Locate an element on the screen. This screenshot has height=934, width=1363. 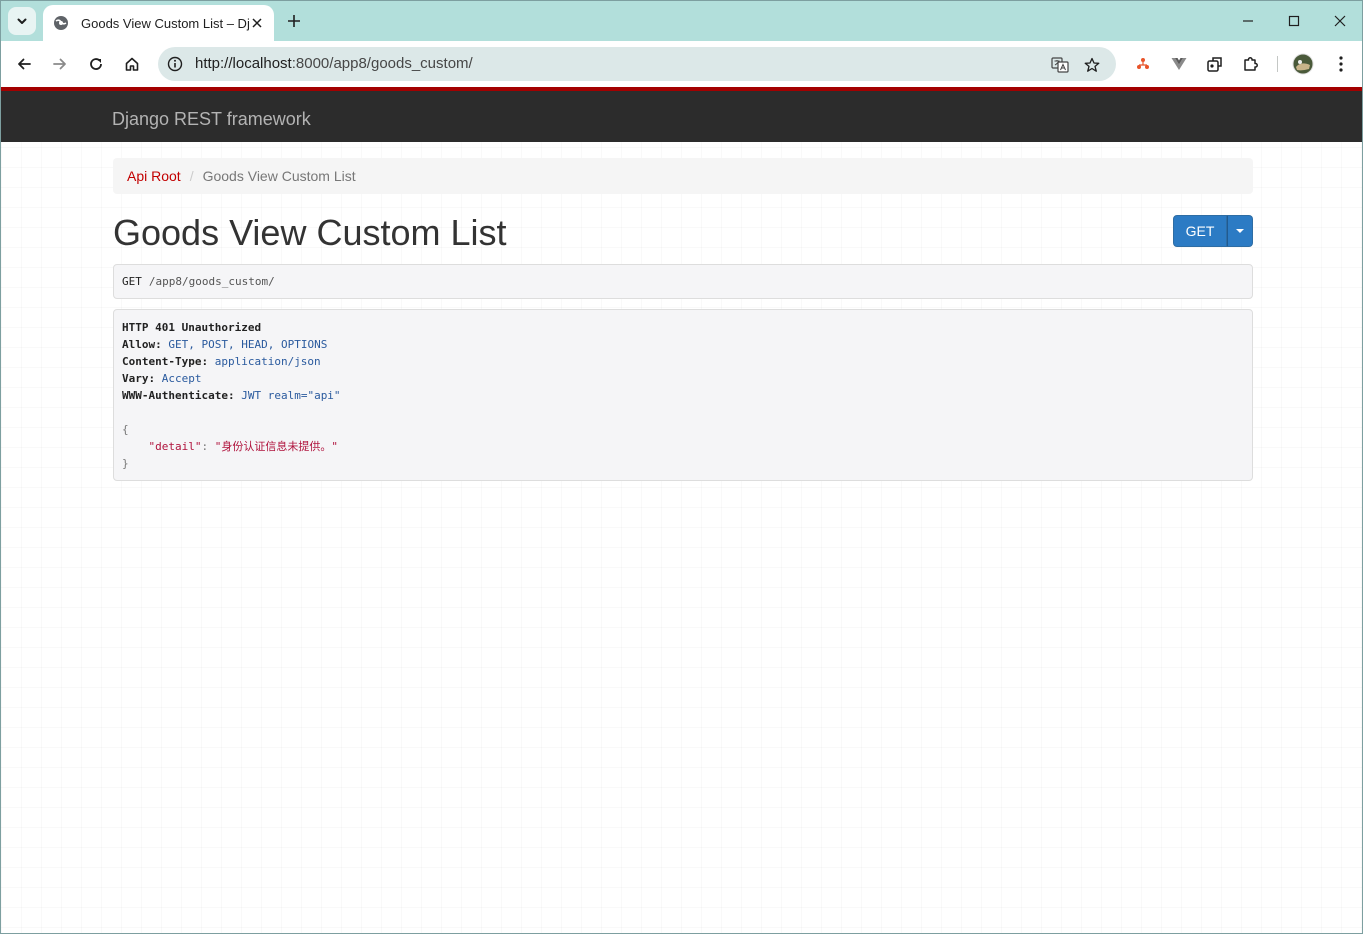
forward-icon is located at coordinates (60, 64).